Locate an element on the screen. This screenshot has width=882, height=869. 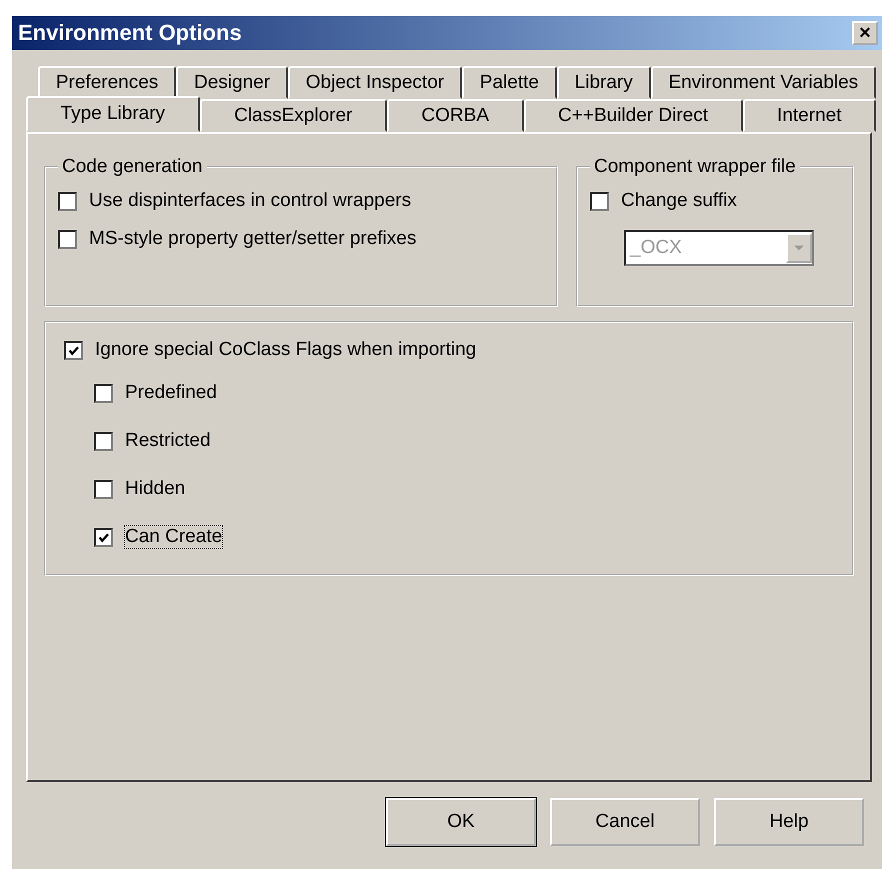
tab: Preferences is located at coordinates (107, 82).